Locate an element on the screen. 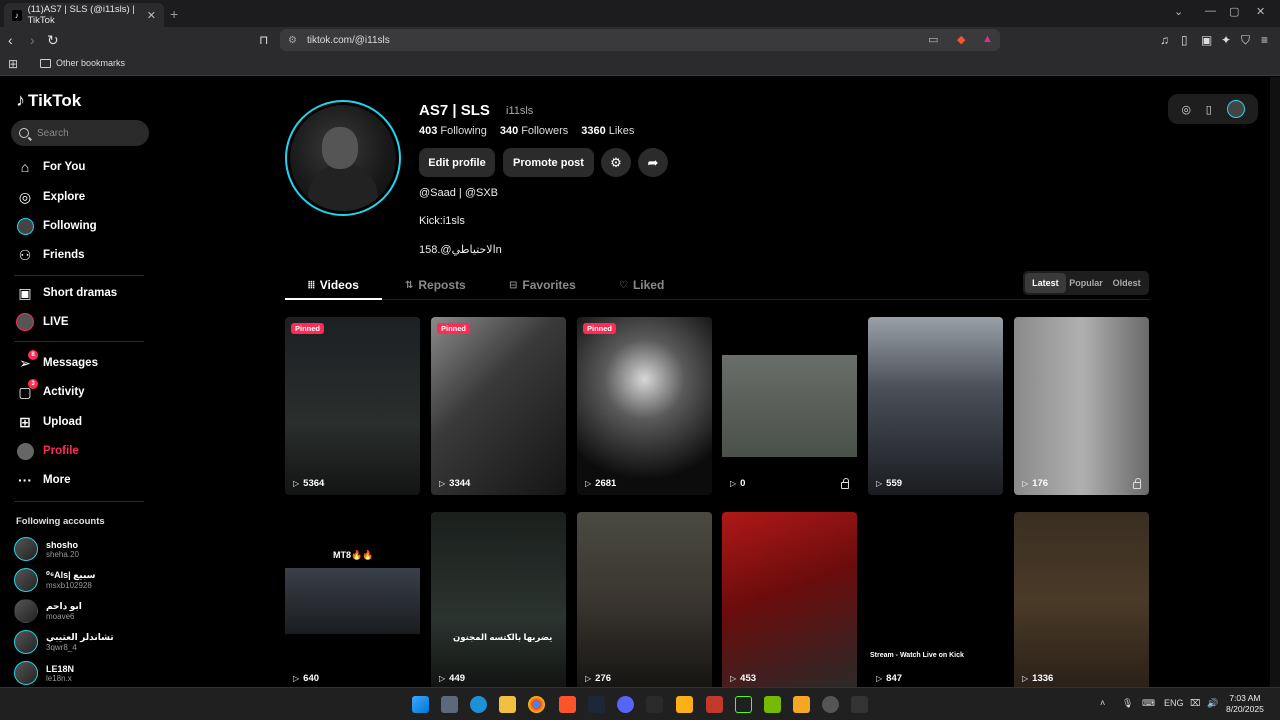 This screenshot has height=720, width=1280. sidebar-item-activity: ▢ 3 Activity is located at coordinates (50, 390).